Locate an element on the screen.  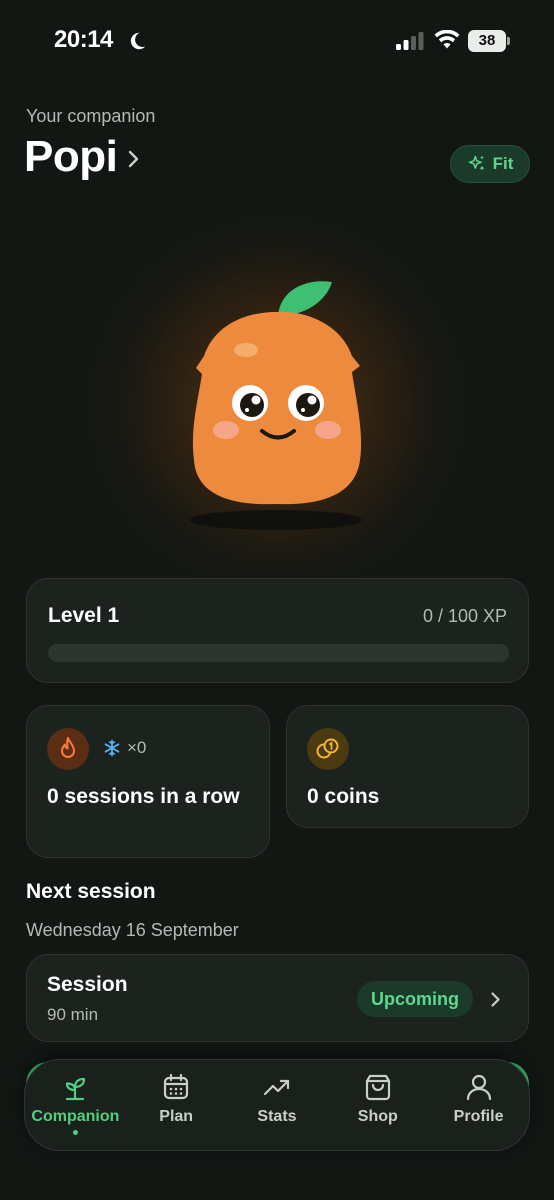
mascot-leaf is located at coordinates (305, 298).